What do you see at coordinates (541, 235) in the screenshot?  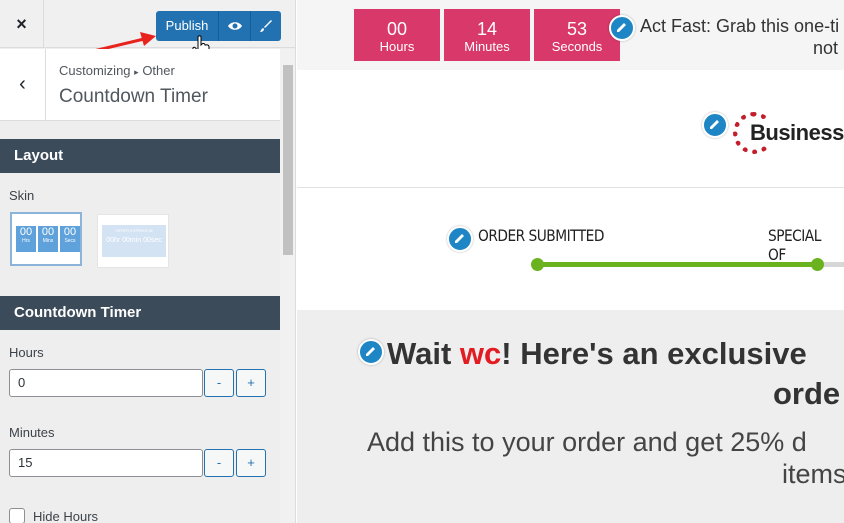 I see `step-order-submitted: ORDER SUBMITTED` at bounding box center [541, 235].